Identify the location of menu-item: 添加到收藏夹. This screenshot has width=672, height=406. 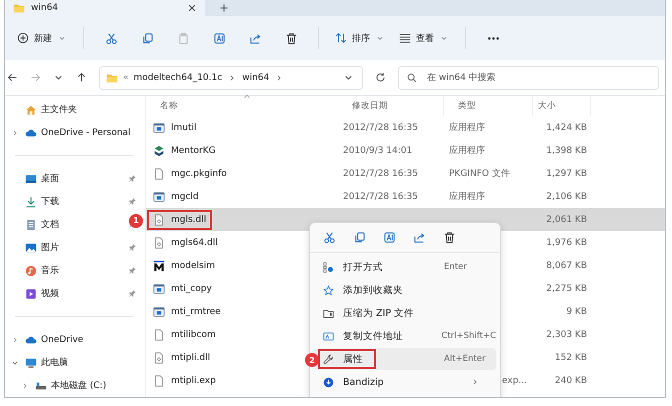
(405, 290).